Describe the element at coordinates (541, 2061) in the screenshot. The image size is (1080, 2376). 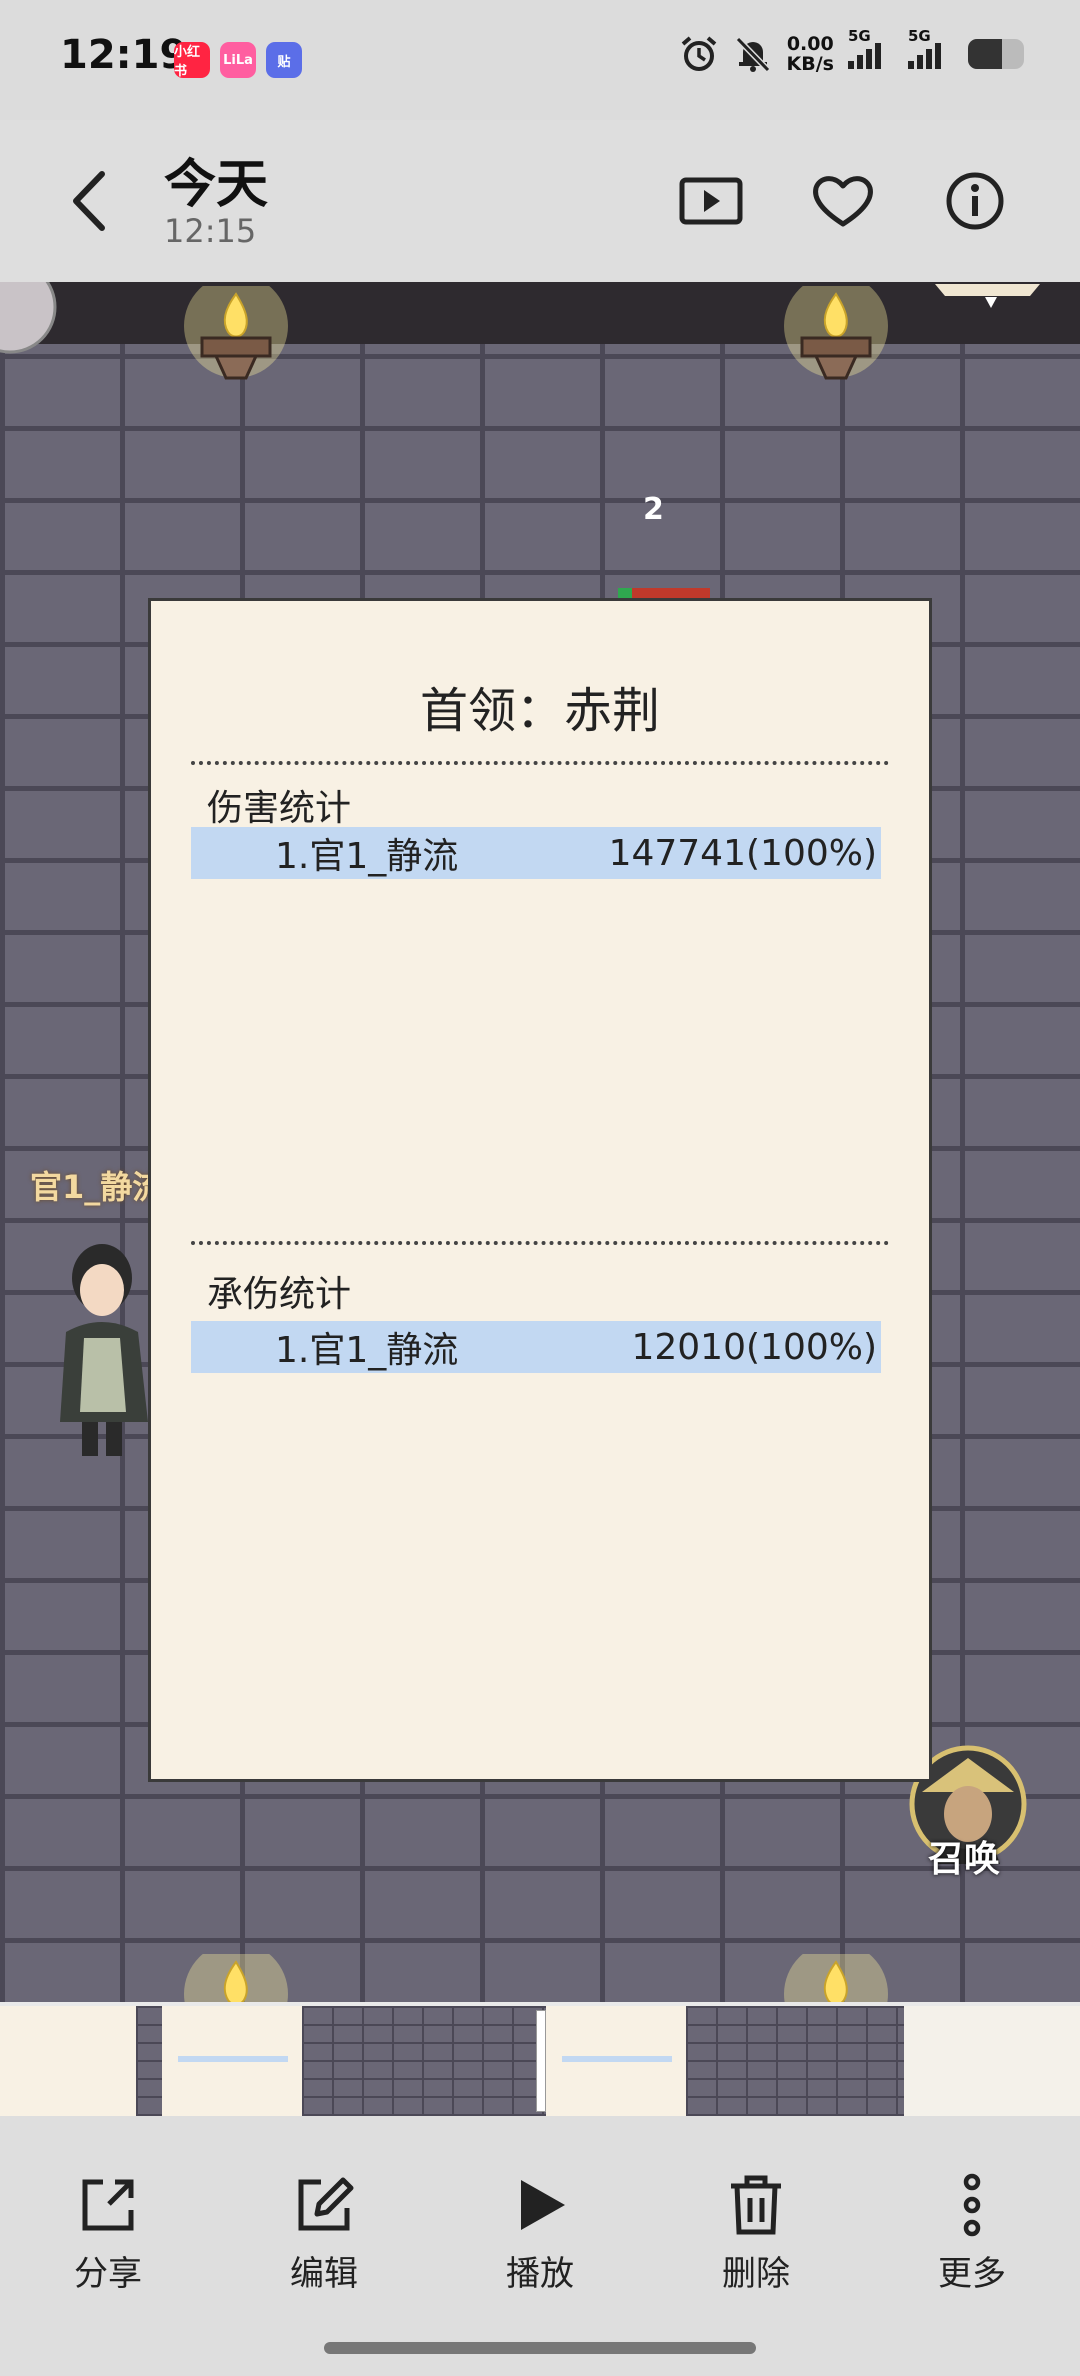
I see `filmstrip-scrubber` at that location.